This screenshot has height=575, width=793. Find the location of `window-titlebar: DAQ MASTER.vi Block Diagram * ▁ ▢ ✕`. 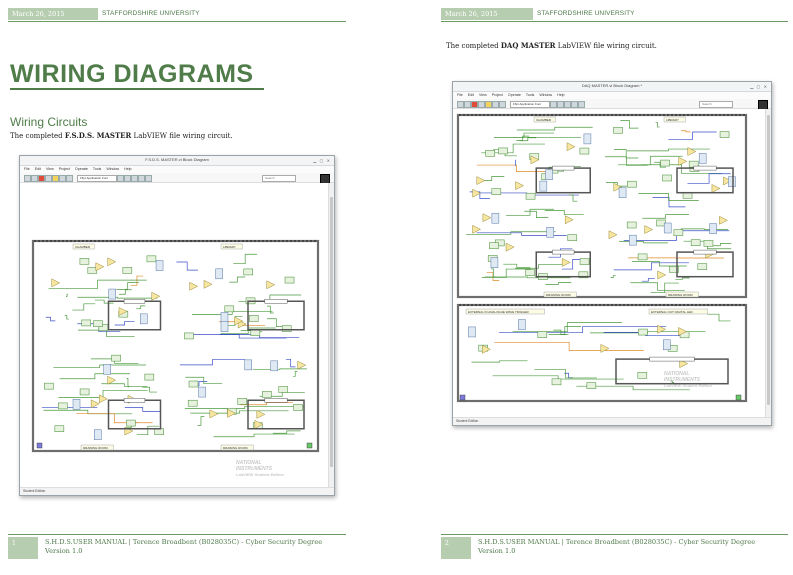

window-titlebar: DAQ MASTER.vi Block Diagram * ▁ ▢ ✕ is located at coordinates (612, 87).